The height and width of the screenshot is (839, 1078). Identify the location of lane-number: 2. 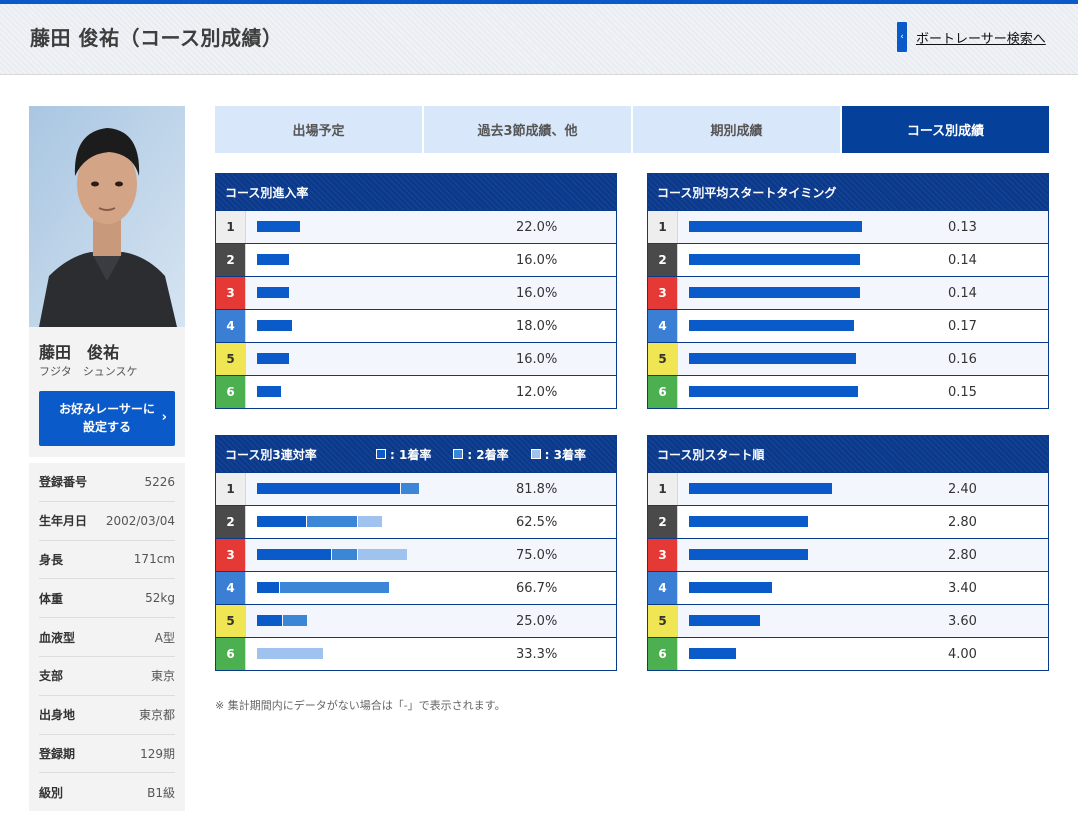
(231, 522).